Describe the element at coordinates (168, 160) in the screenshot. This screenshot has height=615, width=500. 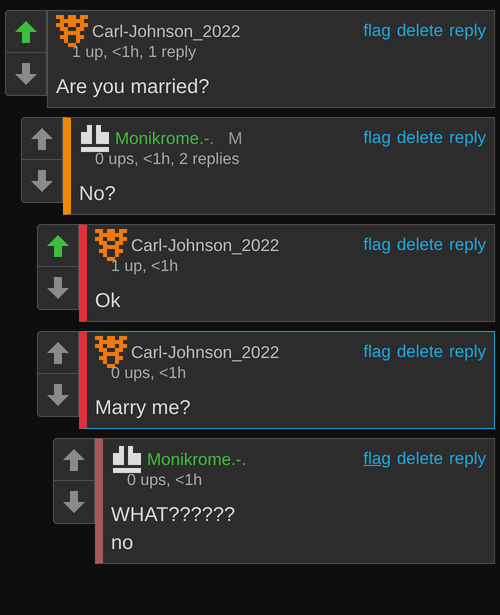
I see `comment-meta: 0 ups, <1h, 2 replies` at that location.